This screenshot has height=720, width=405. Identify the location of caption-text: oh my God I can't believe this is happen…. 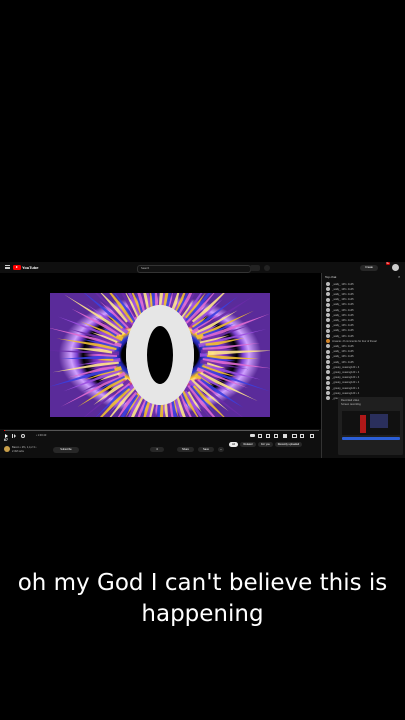
(202, 598).